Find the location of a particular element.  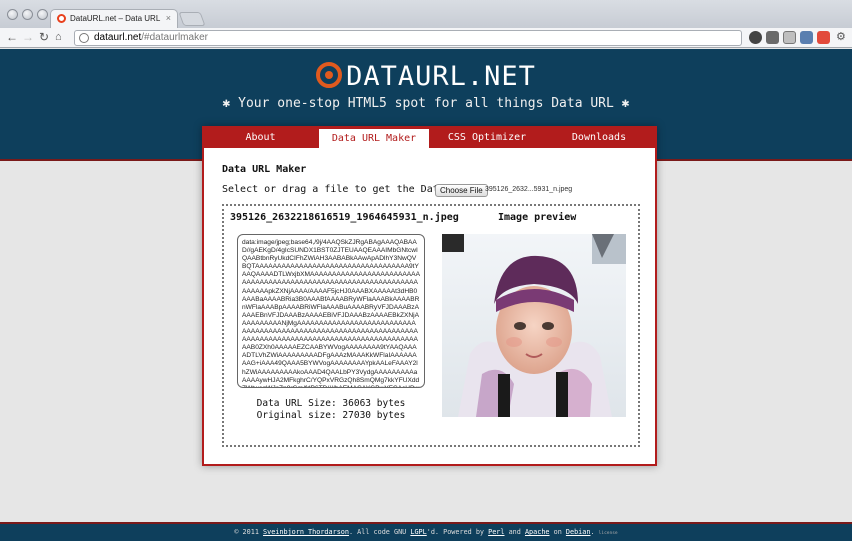

chosen-file-name: 395126_2632...5931_n.jpeg is located at coordinates (529, 189).